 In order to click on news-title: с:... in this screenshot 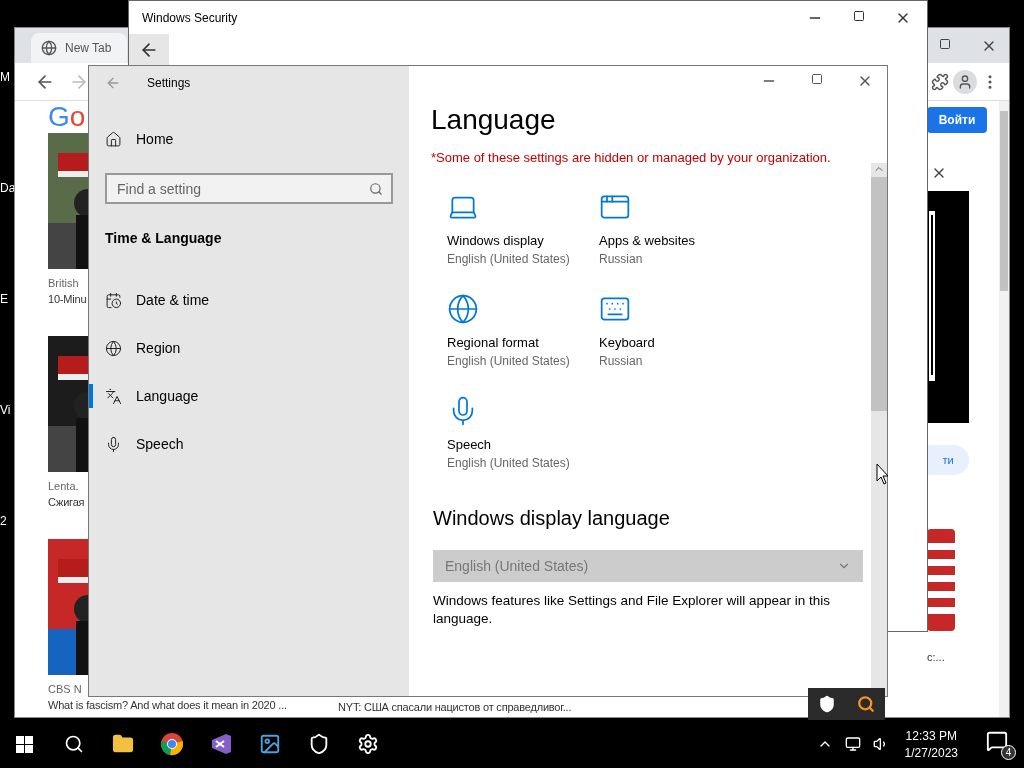, I will do `click(936, 657)`.